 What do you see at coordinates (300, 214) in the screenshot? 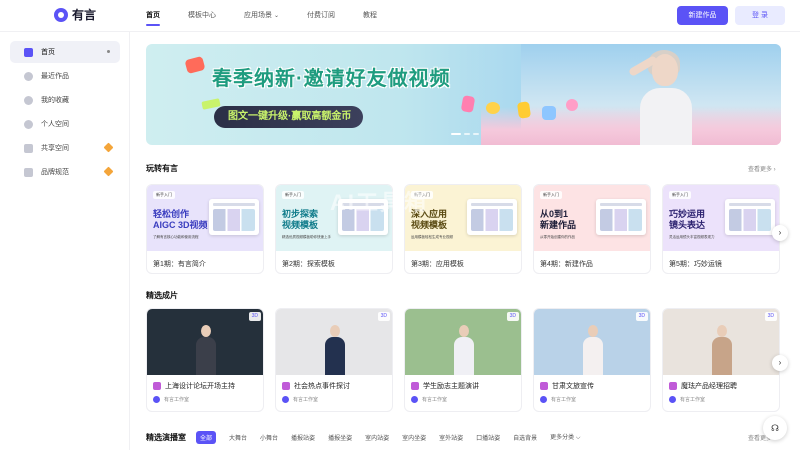
I see `tutorial-headline-line1: 初步探索` at bounding box center [300, 214].